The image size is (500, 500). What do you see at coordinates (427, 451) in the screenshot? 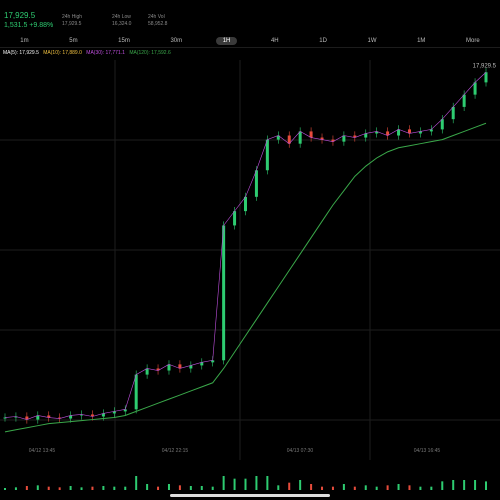
I see `x-tick-label: 04/13 16:45` at bounding box center [427, 451].